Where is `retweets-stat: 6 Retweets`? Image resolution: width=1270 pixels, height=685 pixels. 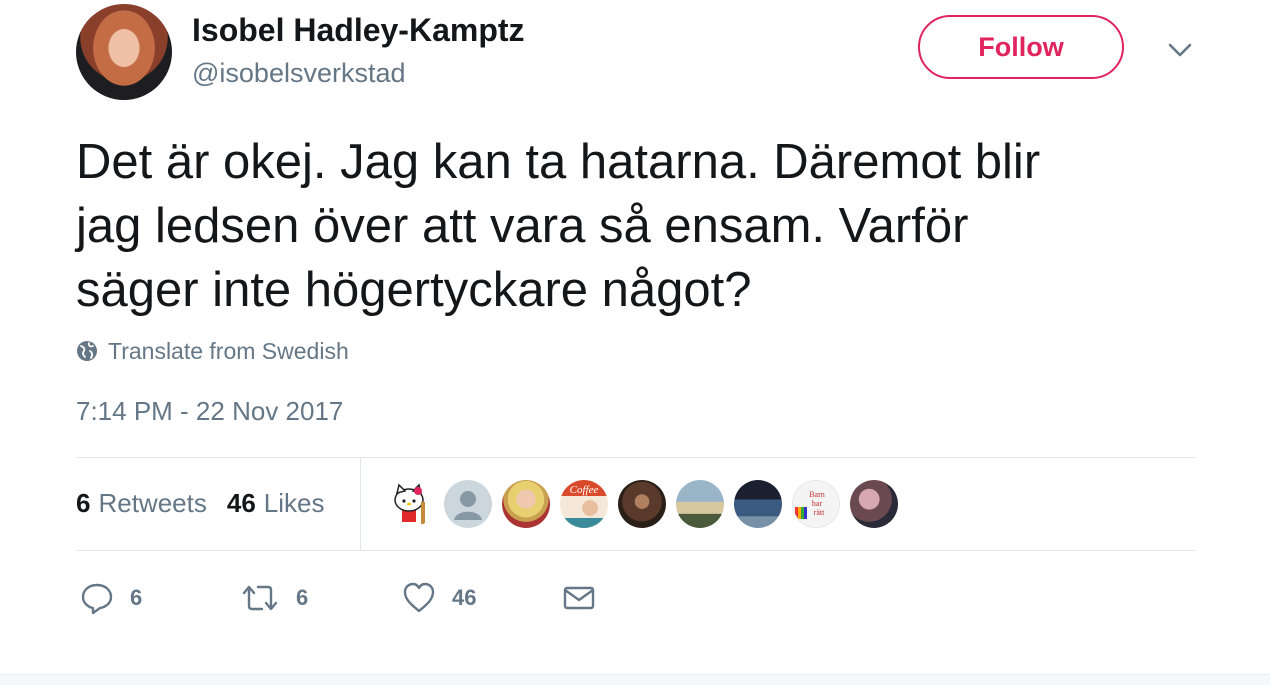
retweets-stat: 6 Retweets is located at coordinates (141, 503).